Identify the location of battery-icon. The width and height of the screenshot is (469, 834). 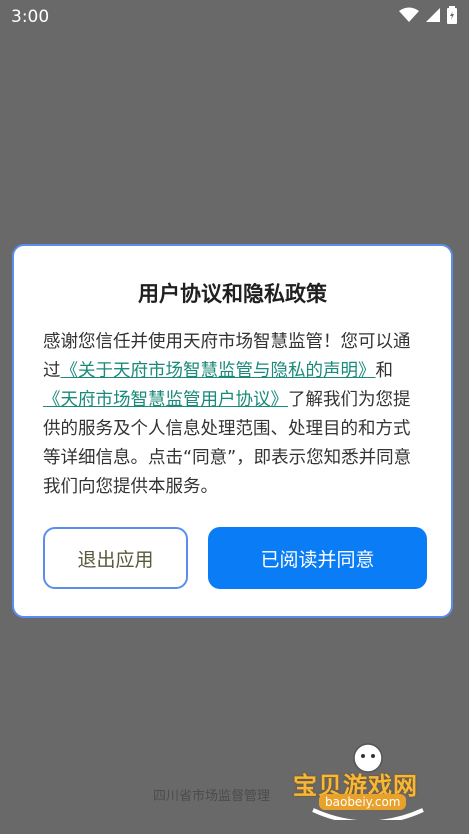
(452, 17).